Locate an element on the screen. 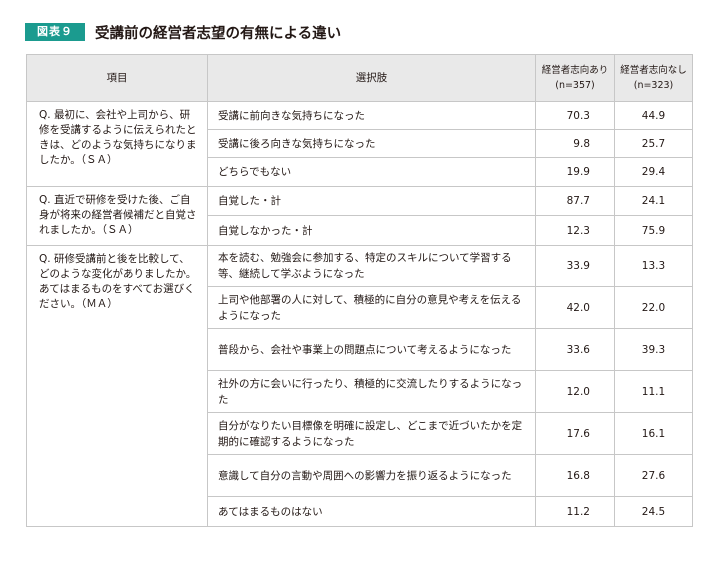  value-without-intent: 13.3 is located at coordinates (653, 266).